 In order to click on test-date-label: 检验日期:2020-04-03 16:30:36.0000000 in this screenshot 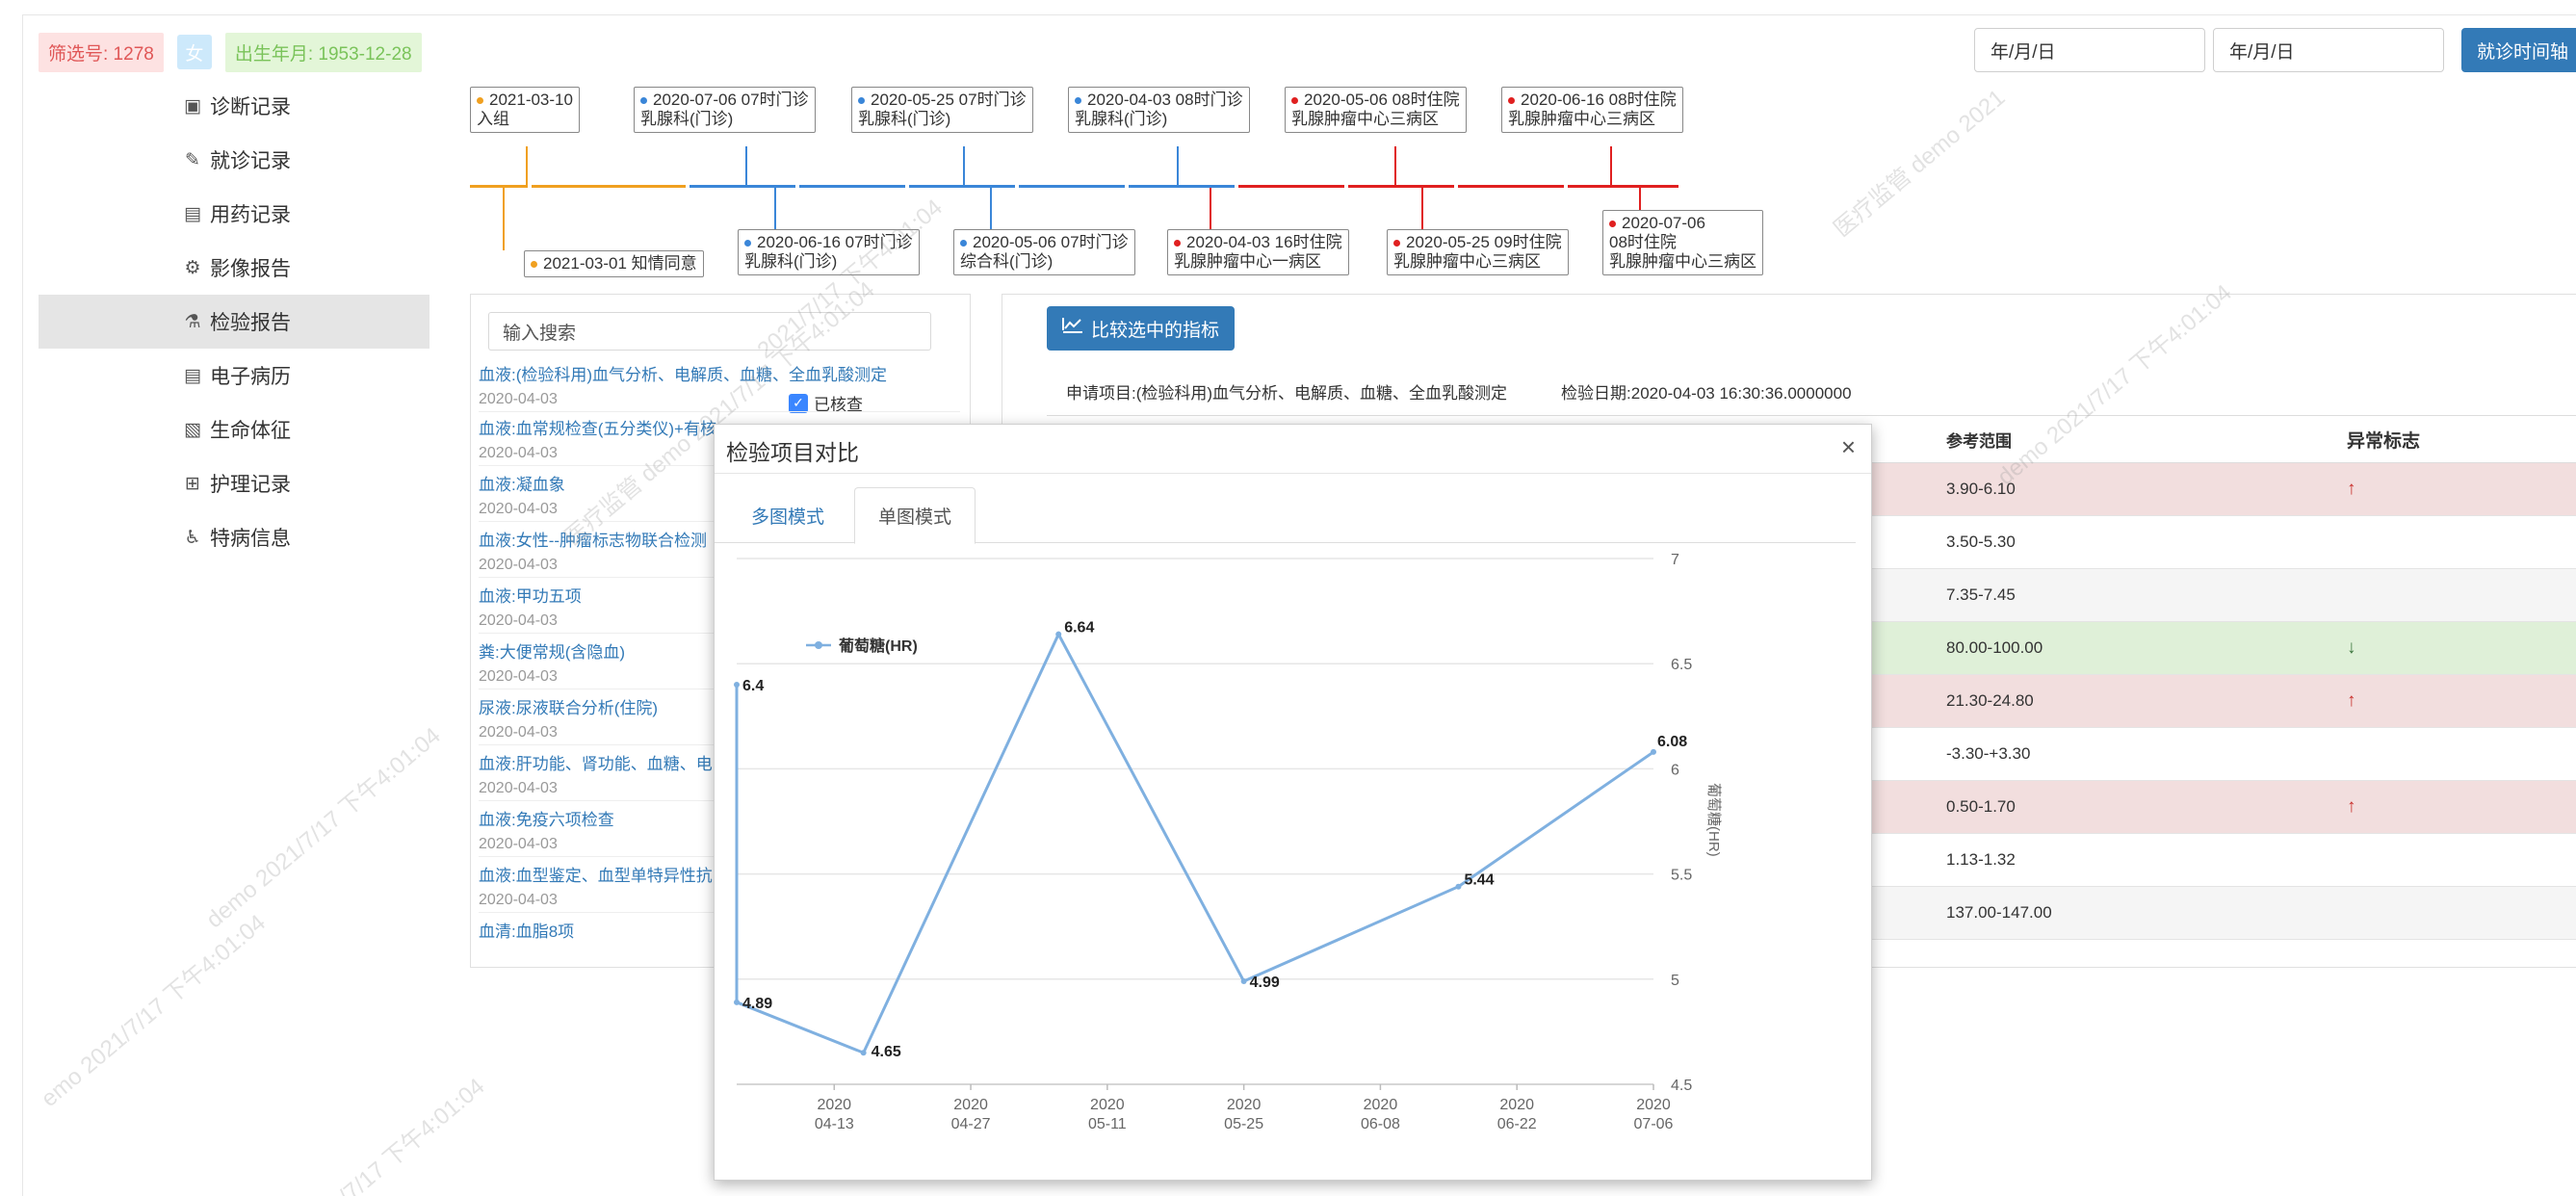, I will do `click(1706, 393)`.